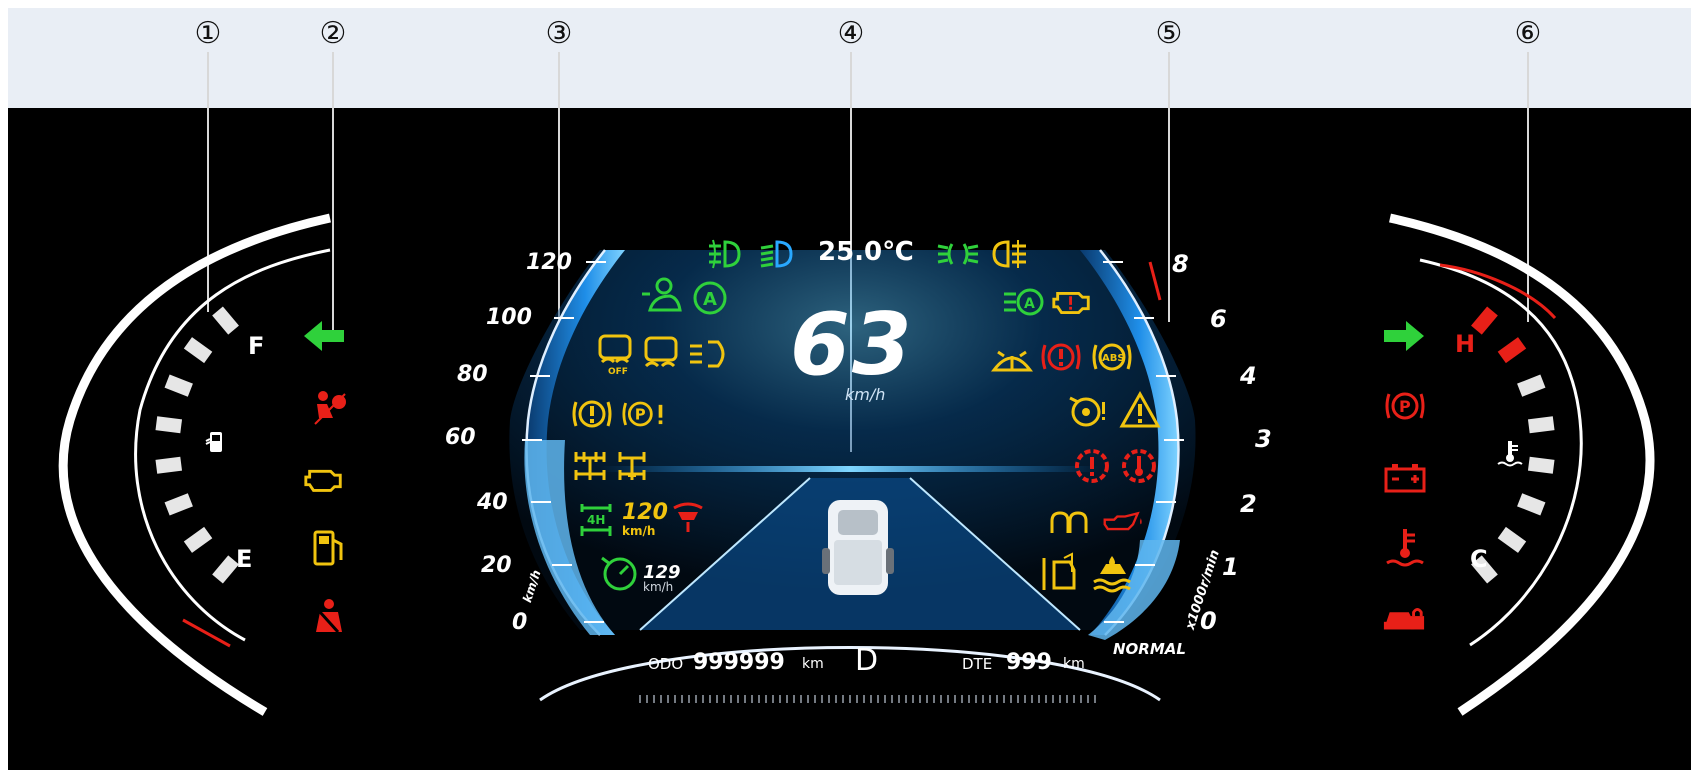 This screenshot has height=770, width=1691. What do you see at coordinates (1112, 574) in the screenshot?
I see `water-in-fuel-icon` at bounding box center [1112, 574].